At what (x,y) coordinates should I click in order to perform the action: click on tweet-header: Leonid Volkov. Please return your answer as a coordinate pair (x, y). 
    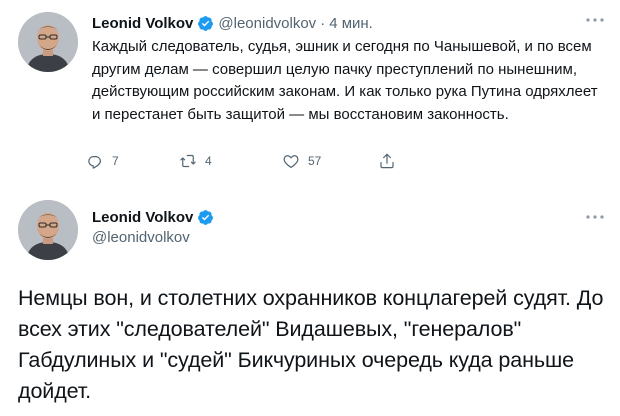
    Looking at the image, I should click on (155, 217).